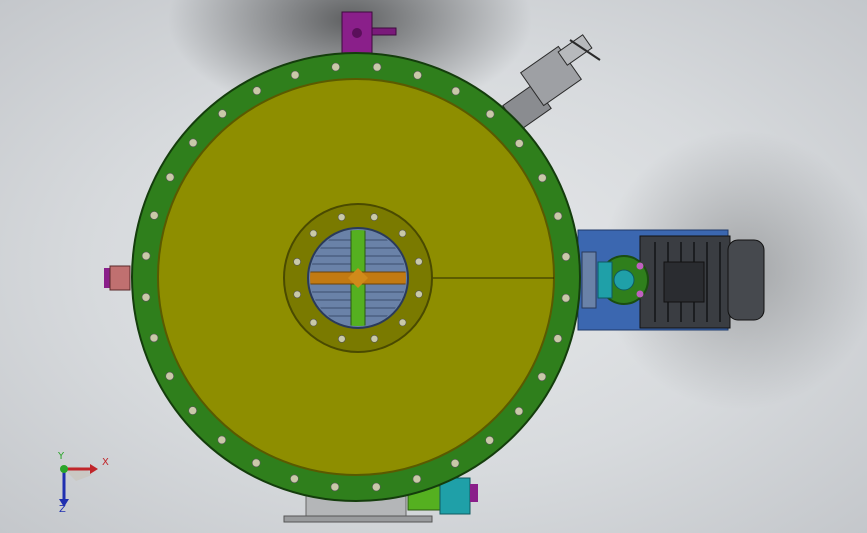 The width and height of the screenshot is (867, 533). I want to click on left-side-fitting, so click(117, 278).